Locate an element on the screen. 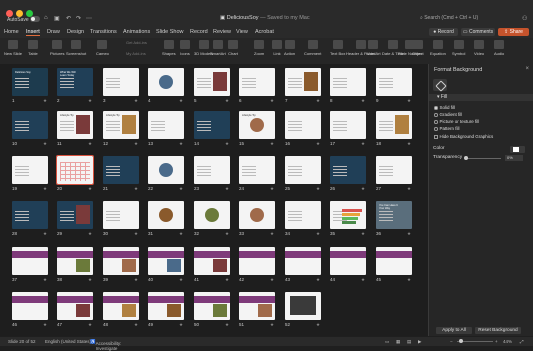  new-slide-button: New Slide is located at coordinates (13, 48).